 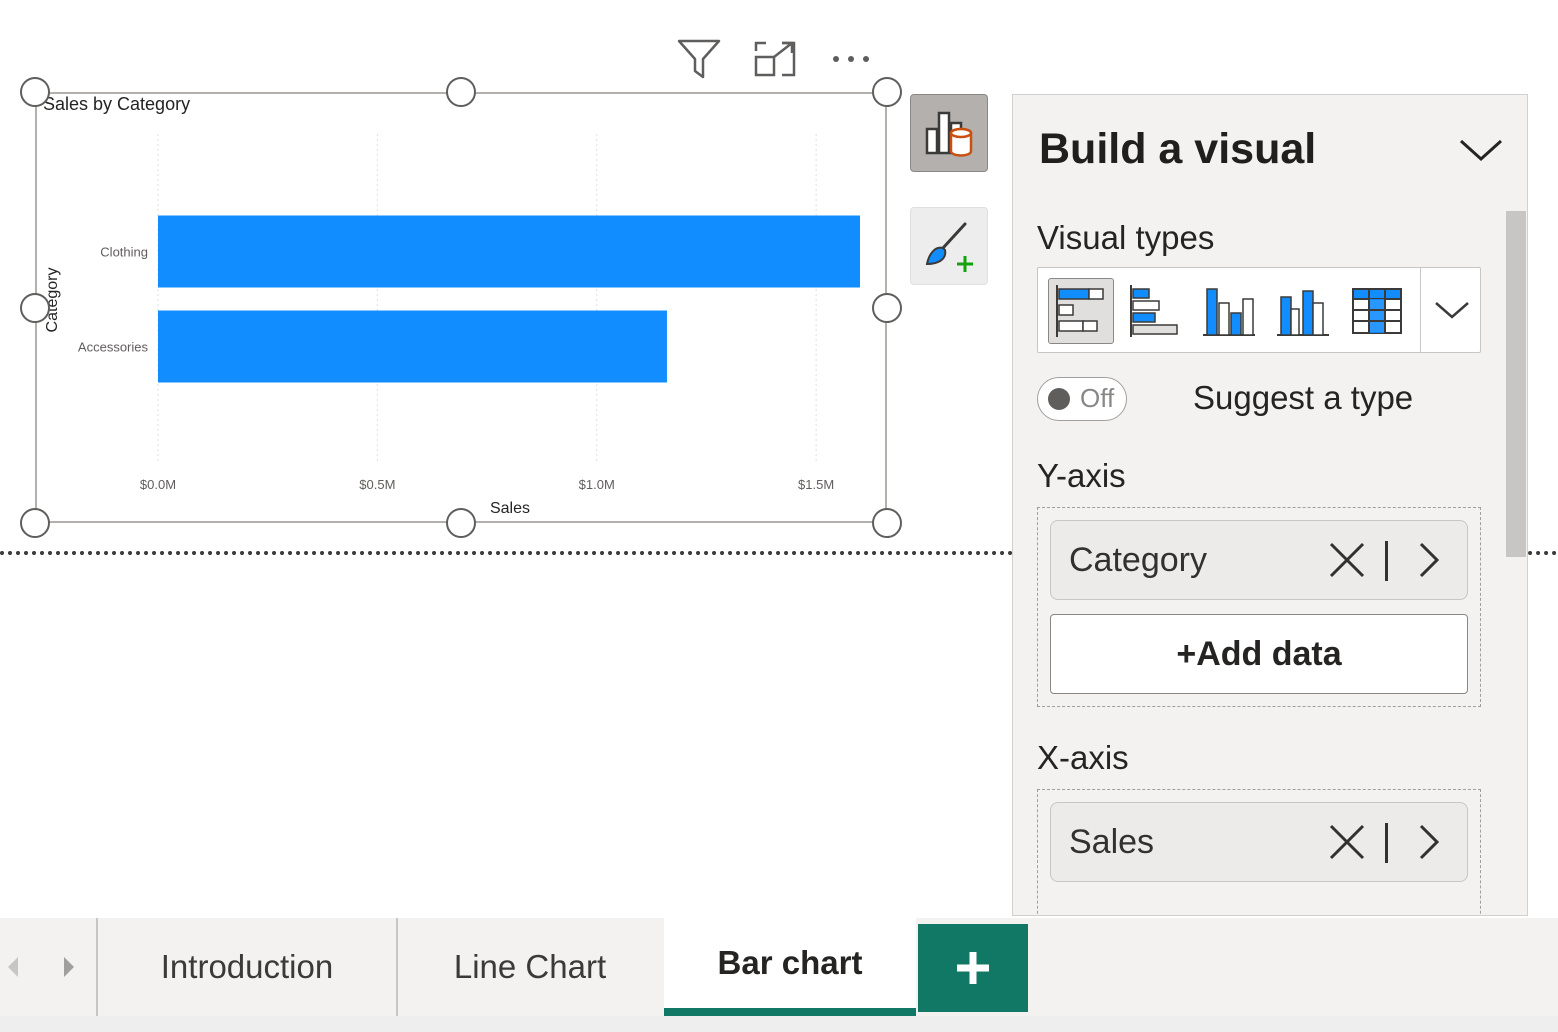 I want to click on x-axis-field-name: Sales, so click(x=1112, y=842).